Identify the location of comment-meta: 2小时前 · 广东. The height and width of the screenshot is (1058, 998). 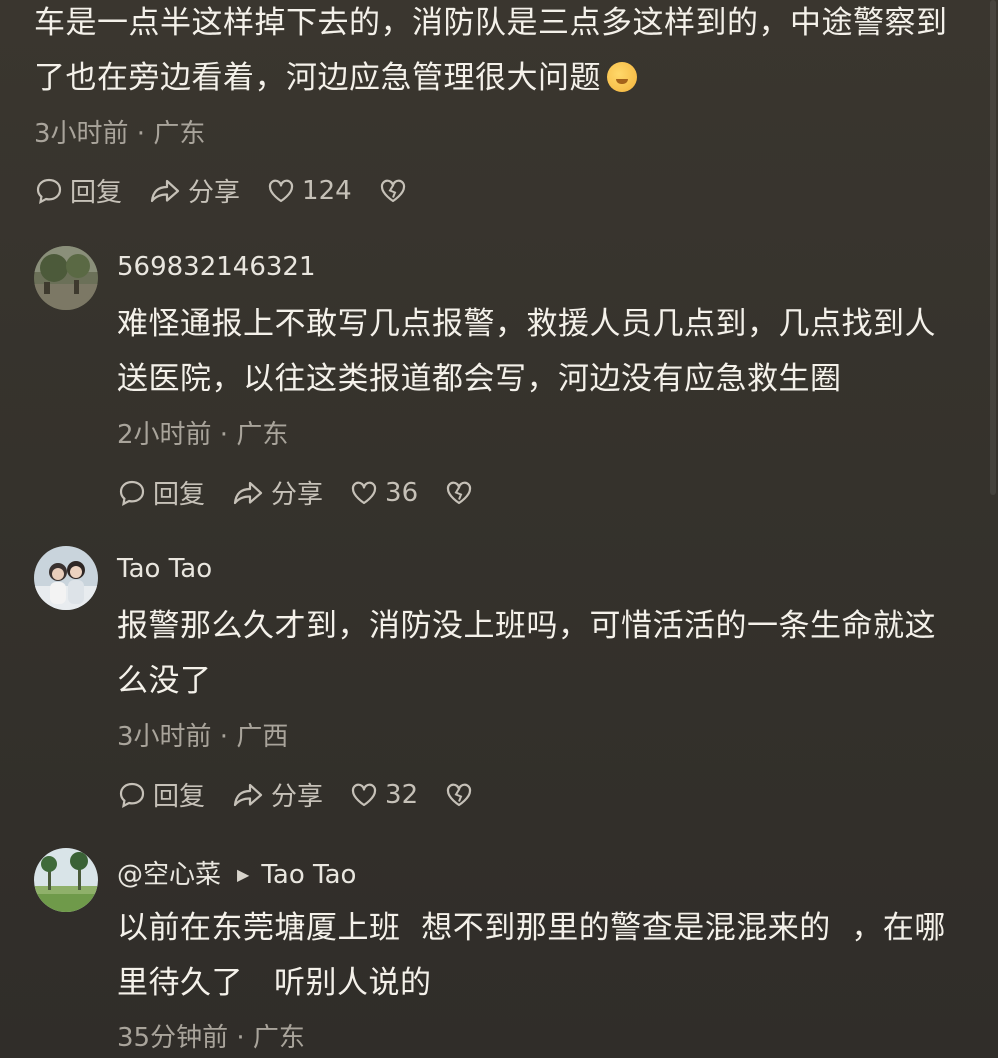
(203, 435).